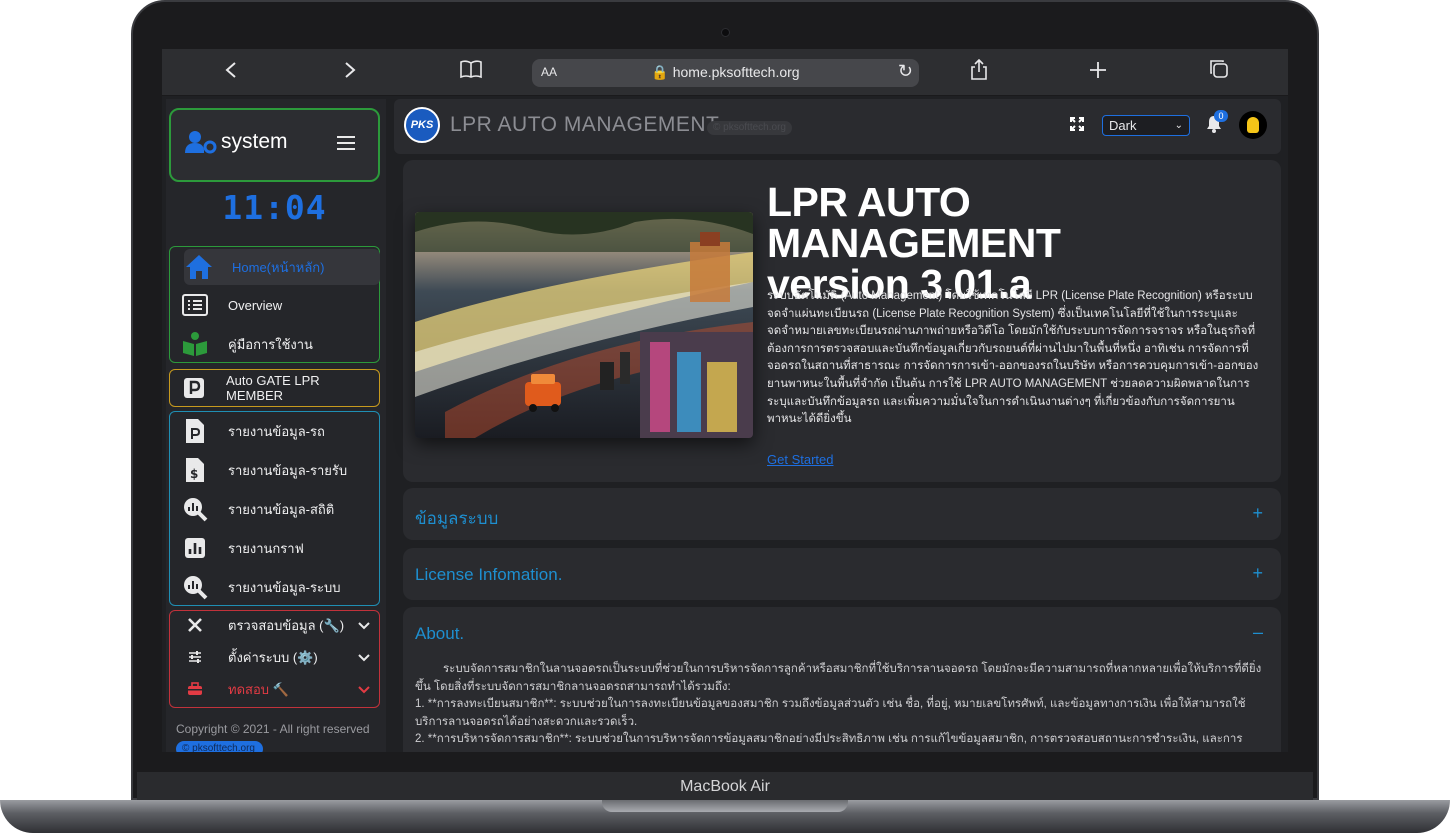  What do you see at coordinates (905, 71) in the screenshot?
I see `reload-icon: ↻` at bounding box center [905, 71].